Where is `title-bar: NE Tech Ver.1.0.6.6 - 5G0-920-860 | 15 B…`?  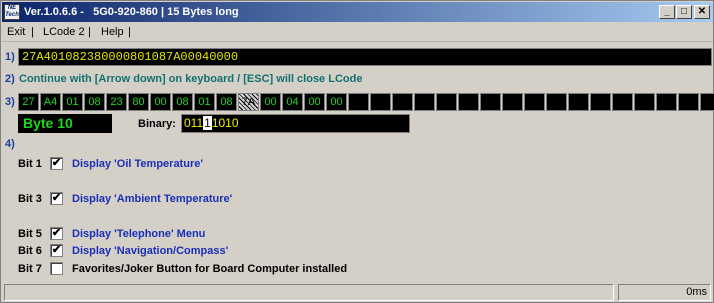 title-bar: NE Tech Ver.1.0.6.6 - 5G0-920-860 | 15 B… is located at coordinates (357, 12).